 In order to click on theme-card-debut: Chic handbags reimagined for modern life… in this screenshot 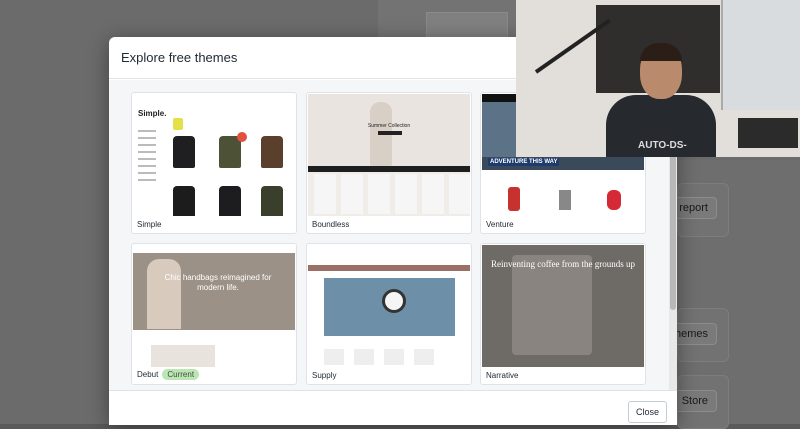, I will do `click(214, 314)`.